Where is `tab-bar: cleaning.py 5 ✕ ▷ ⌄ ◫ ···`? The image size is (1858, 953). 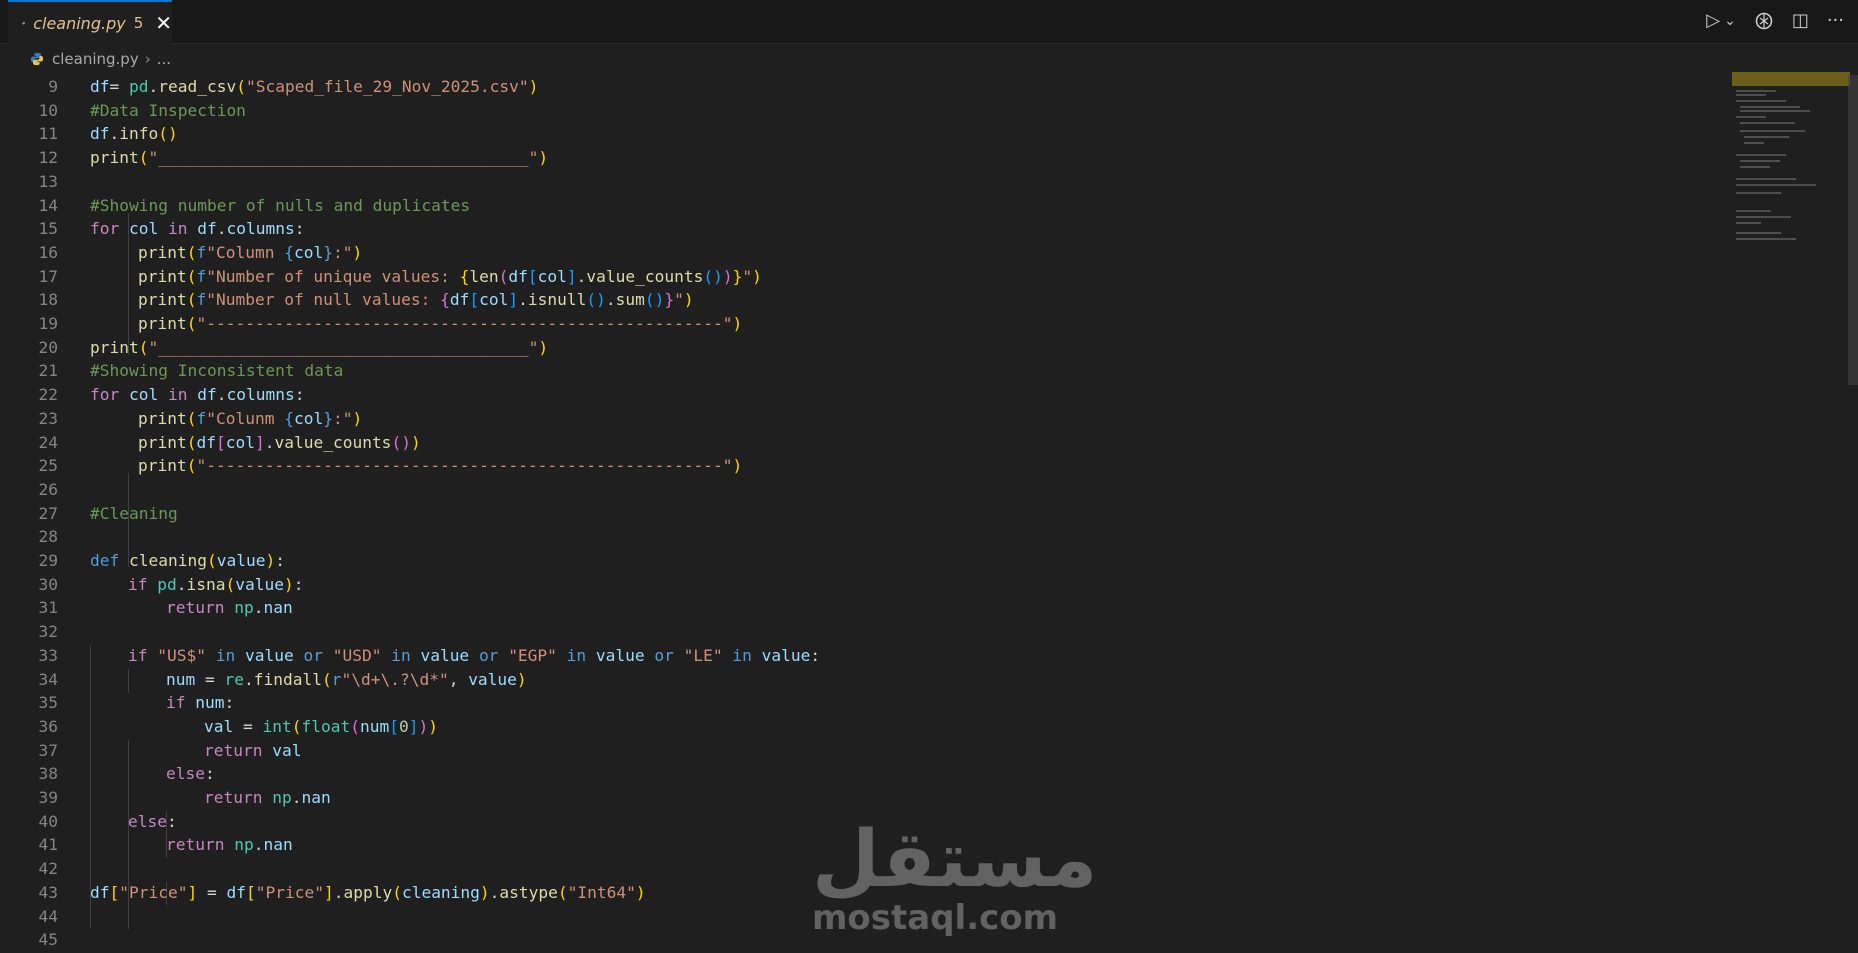 tab-bar: cleaning.py 5 ✕ ▷ ⌄ ◫ ··· is located at coordinates (929, 22).